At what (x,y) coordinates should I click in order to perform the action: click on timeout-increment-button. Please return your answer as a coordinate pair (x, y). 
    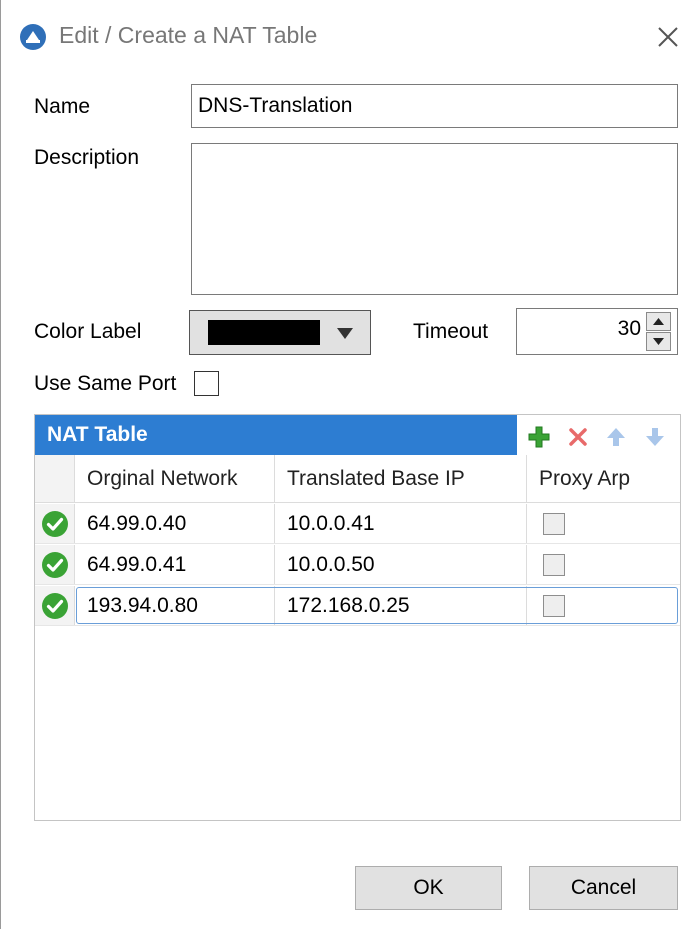
    Looking at the image, I should click on (658, 321).